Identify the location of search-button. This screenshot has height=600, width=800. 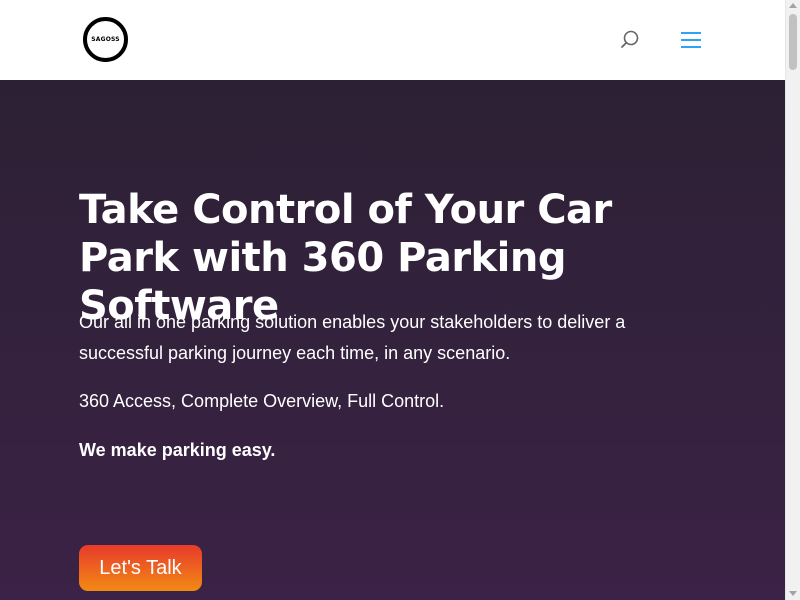
(630, 40).